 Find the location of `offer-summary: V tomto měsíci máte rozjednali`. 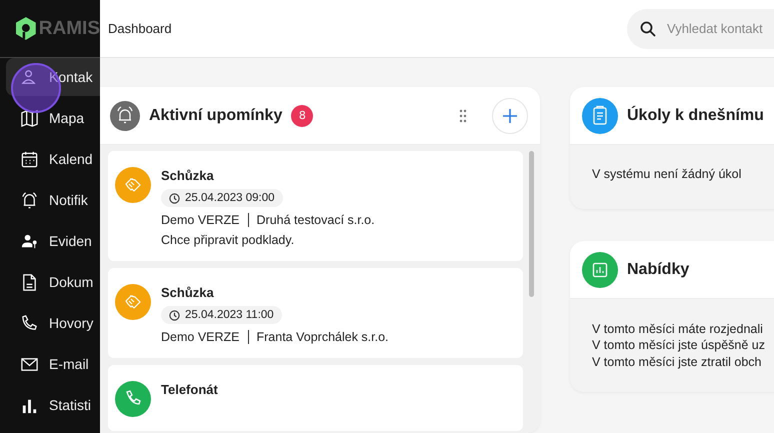

offer-summary: V tomto měsíci máte rozjednali is located at coordinates (678, 329).